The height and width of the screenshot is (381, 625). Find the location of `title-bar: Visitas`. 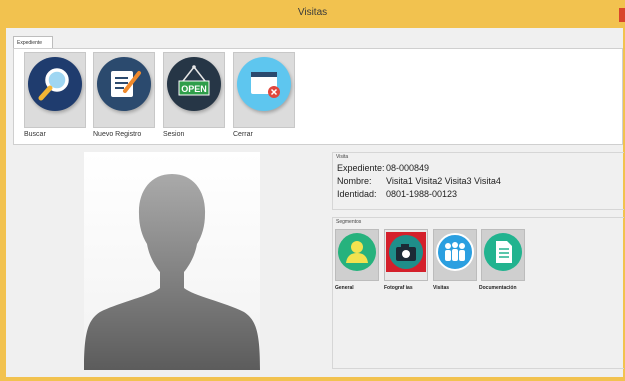

title-bar: Visitas is located at coordinates (312, 14).